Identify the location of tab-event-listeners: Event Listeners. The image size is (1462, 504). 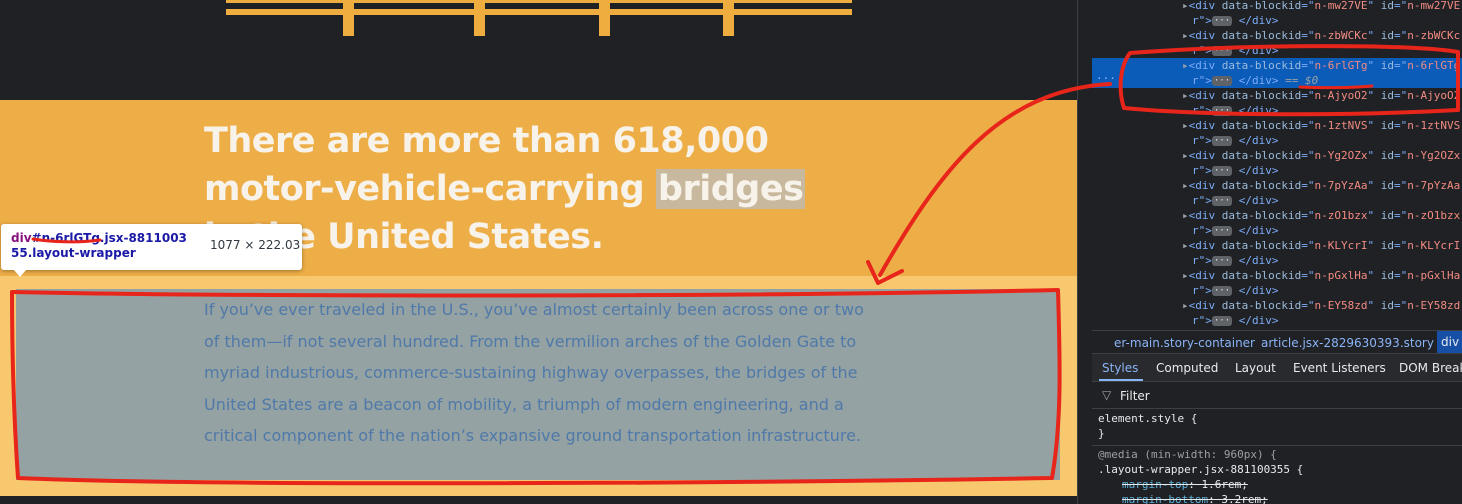
(1339, 368).